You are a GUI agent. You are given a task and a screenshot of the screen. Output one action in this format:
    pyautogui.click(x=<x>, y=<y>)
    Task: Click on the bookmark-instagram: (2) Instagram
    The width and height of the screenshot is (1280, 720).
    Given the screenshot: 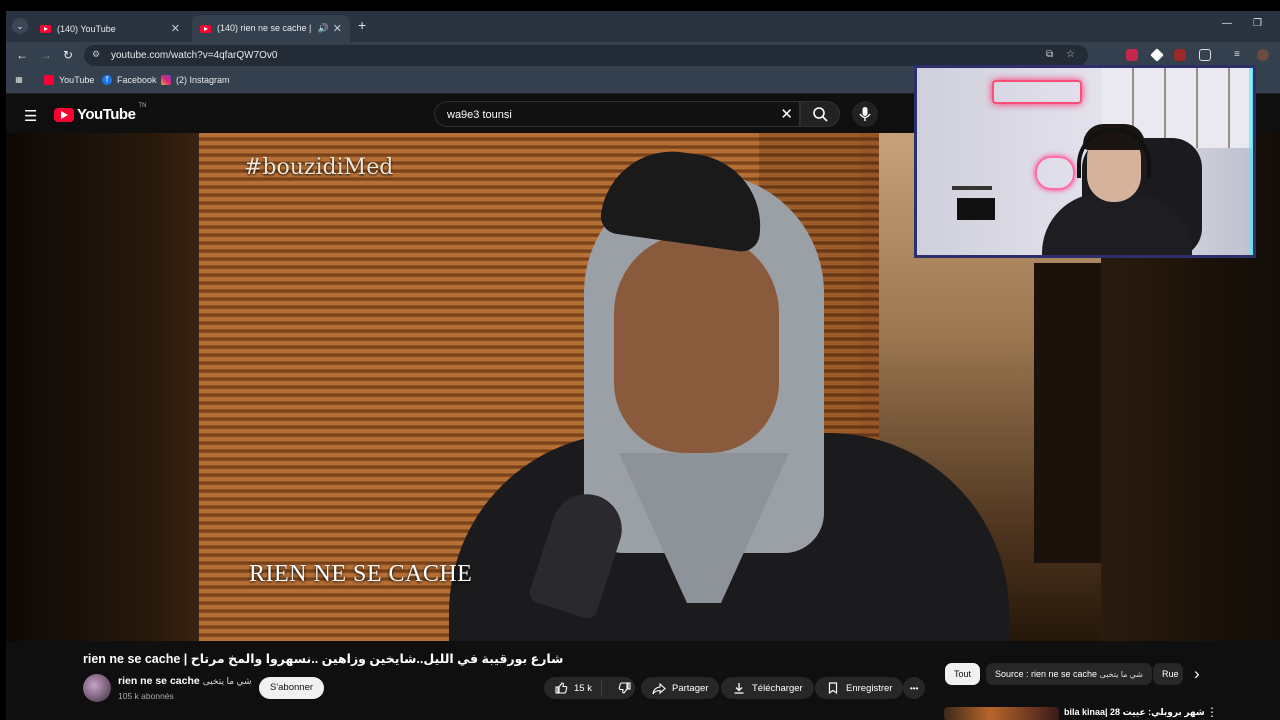 What is the action you would take?
    pyautogui.click(x=195, y=80)
    